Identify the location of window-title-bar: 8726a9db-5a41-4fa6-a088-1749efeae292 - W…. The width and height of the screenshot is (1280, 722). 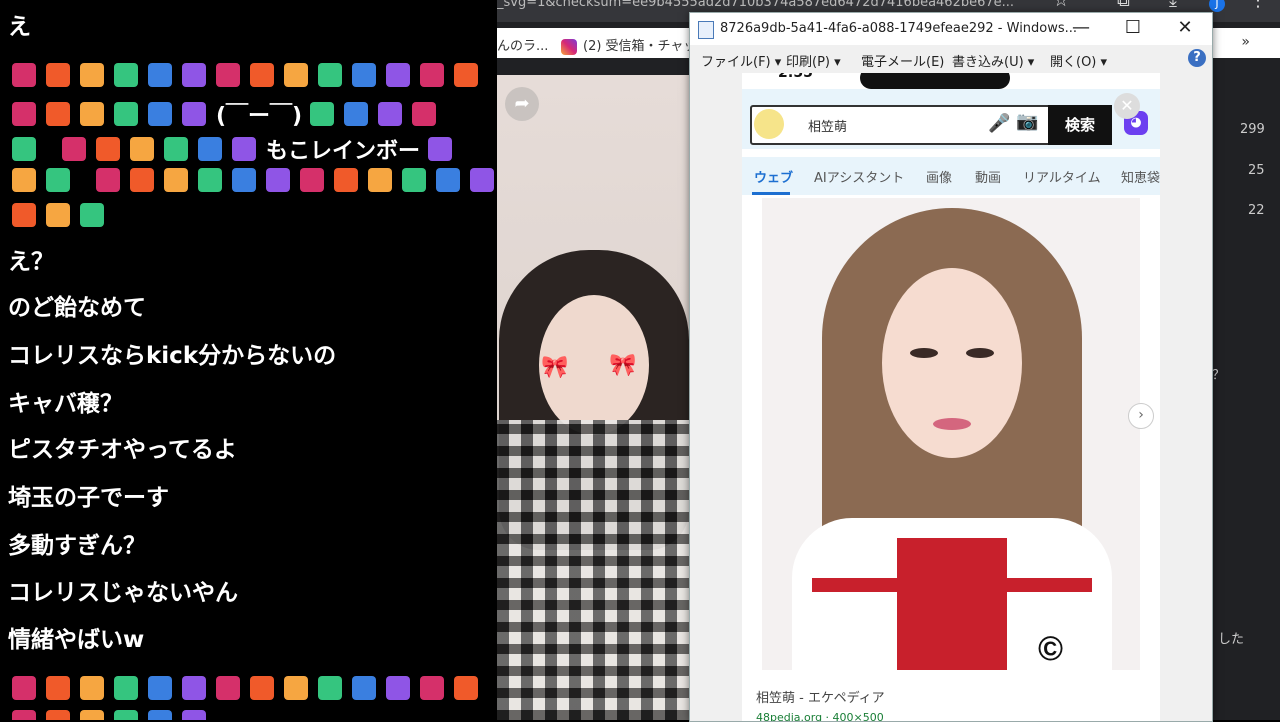
(951, 29).